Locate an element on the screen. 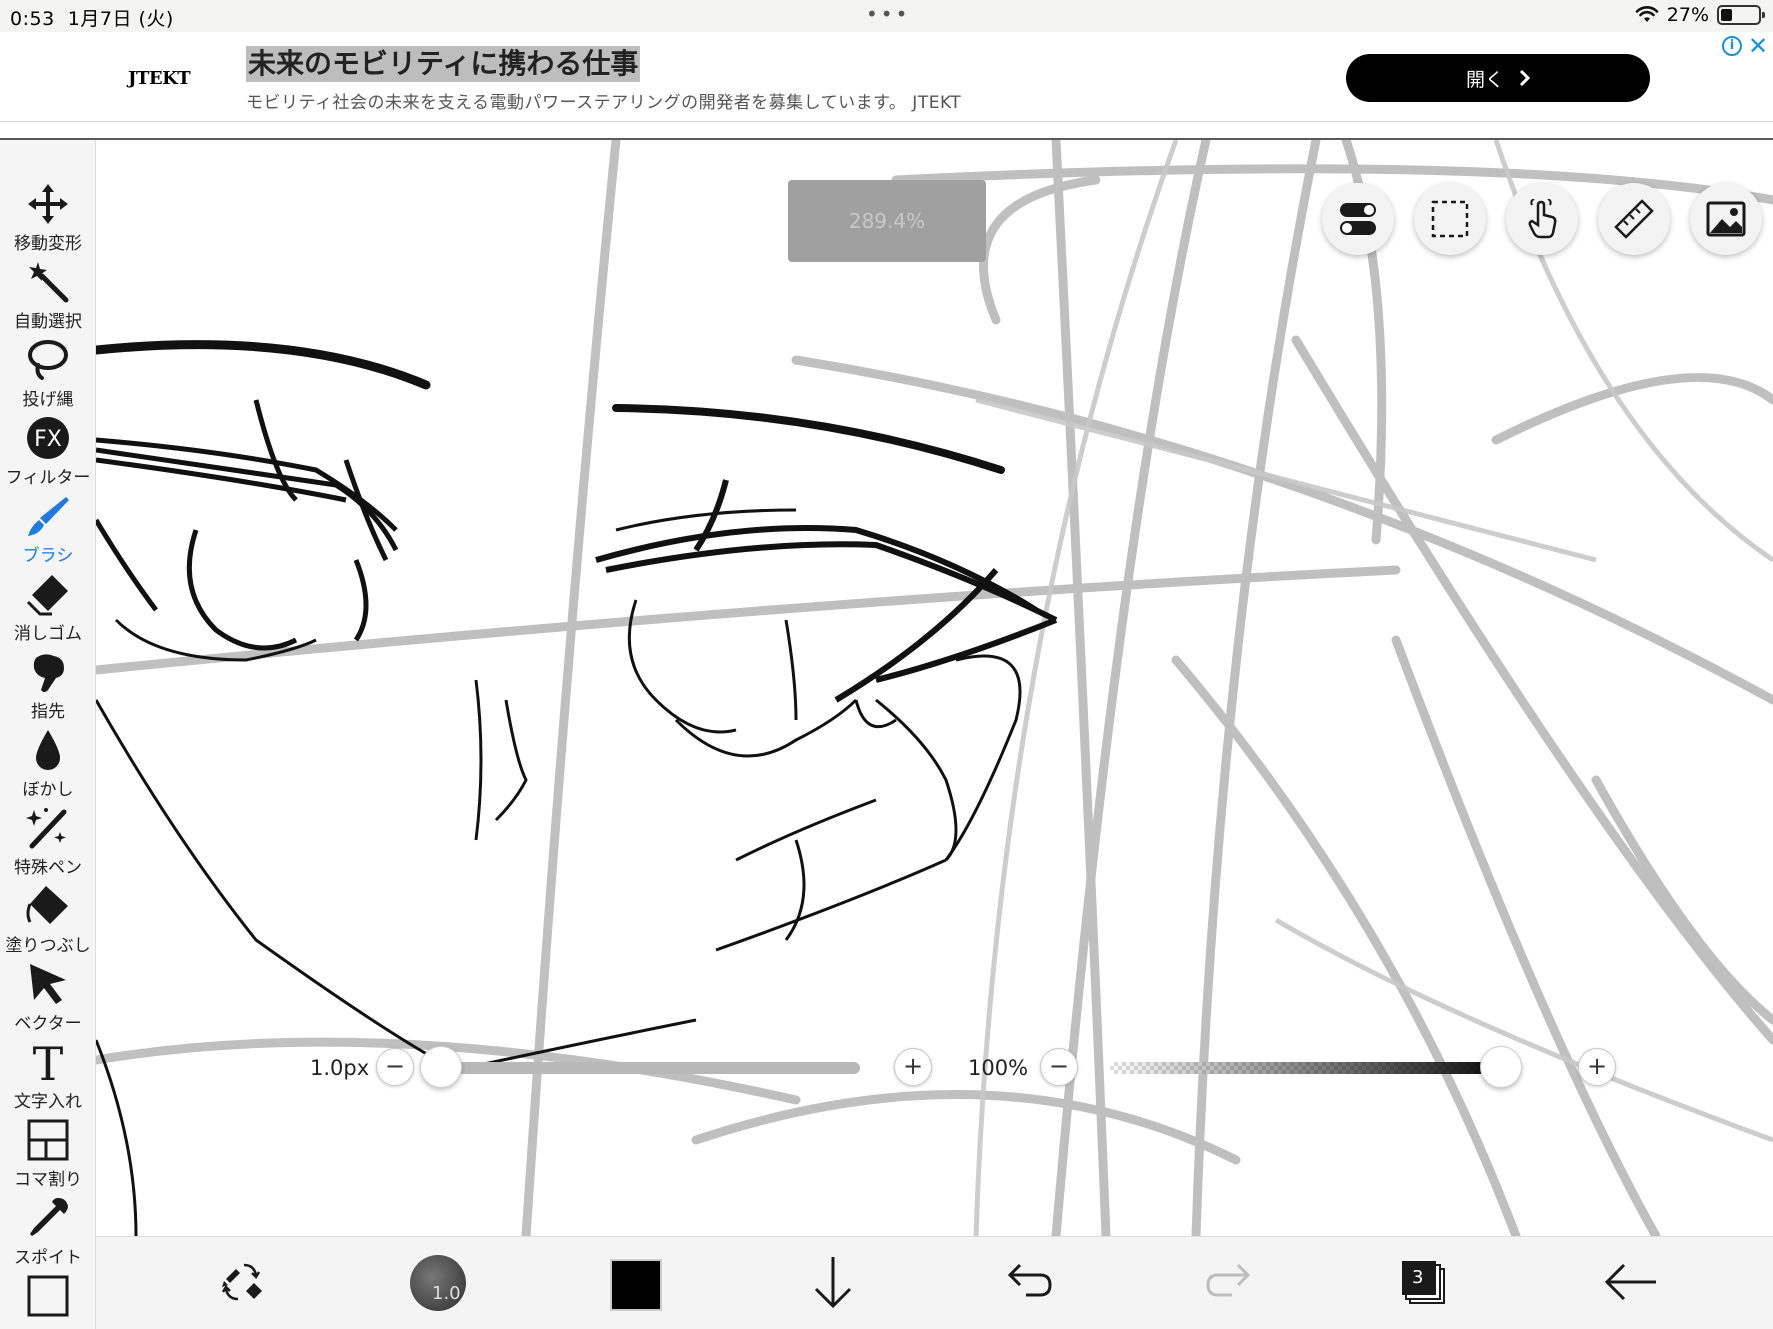  ad-title: 未来のモビリティに携わる仕事 is located at coordinates (443, 64).